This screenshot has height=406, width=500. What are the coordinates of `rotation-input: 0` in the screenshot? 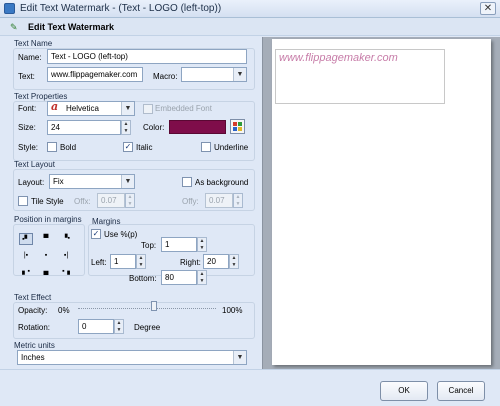 It's located at (96, 326).